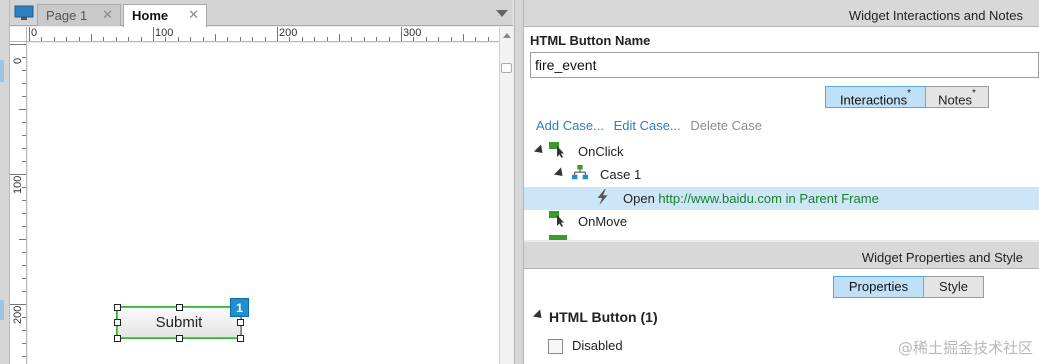  Describe the element at coordinates (781, 151) in the screenshot. I see `tree-event-onclick: OnClick` at that location.